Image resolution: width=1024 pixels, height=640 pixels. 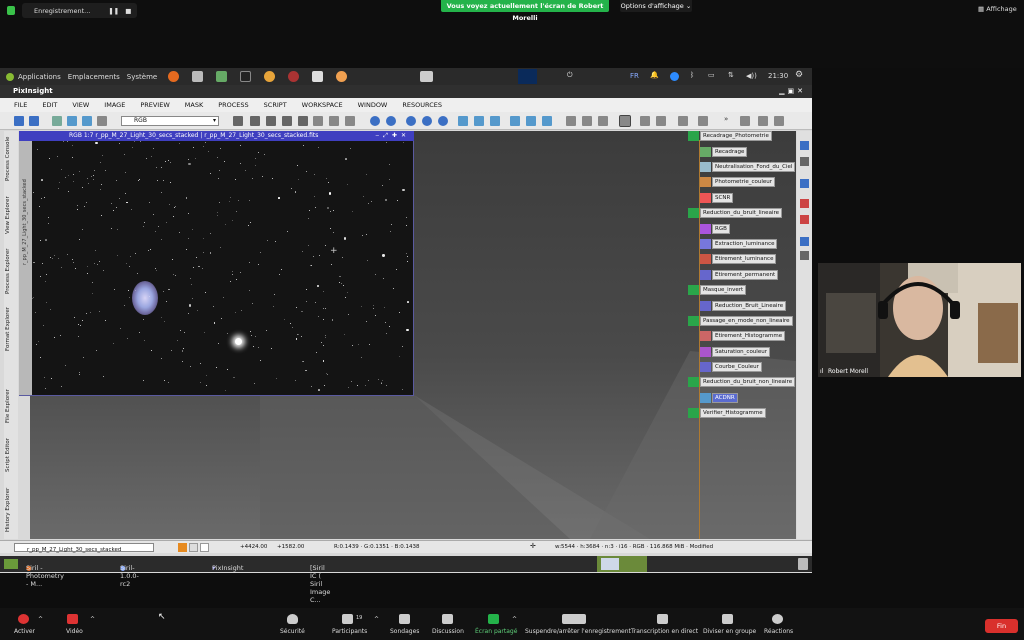 What do you see at coordinates (375, 121) in the screenshot?
I see `zoom-in-icon` at bounding box center [375, 121].